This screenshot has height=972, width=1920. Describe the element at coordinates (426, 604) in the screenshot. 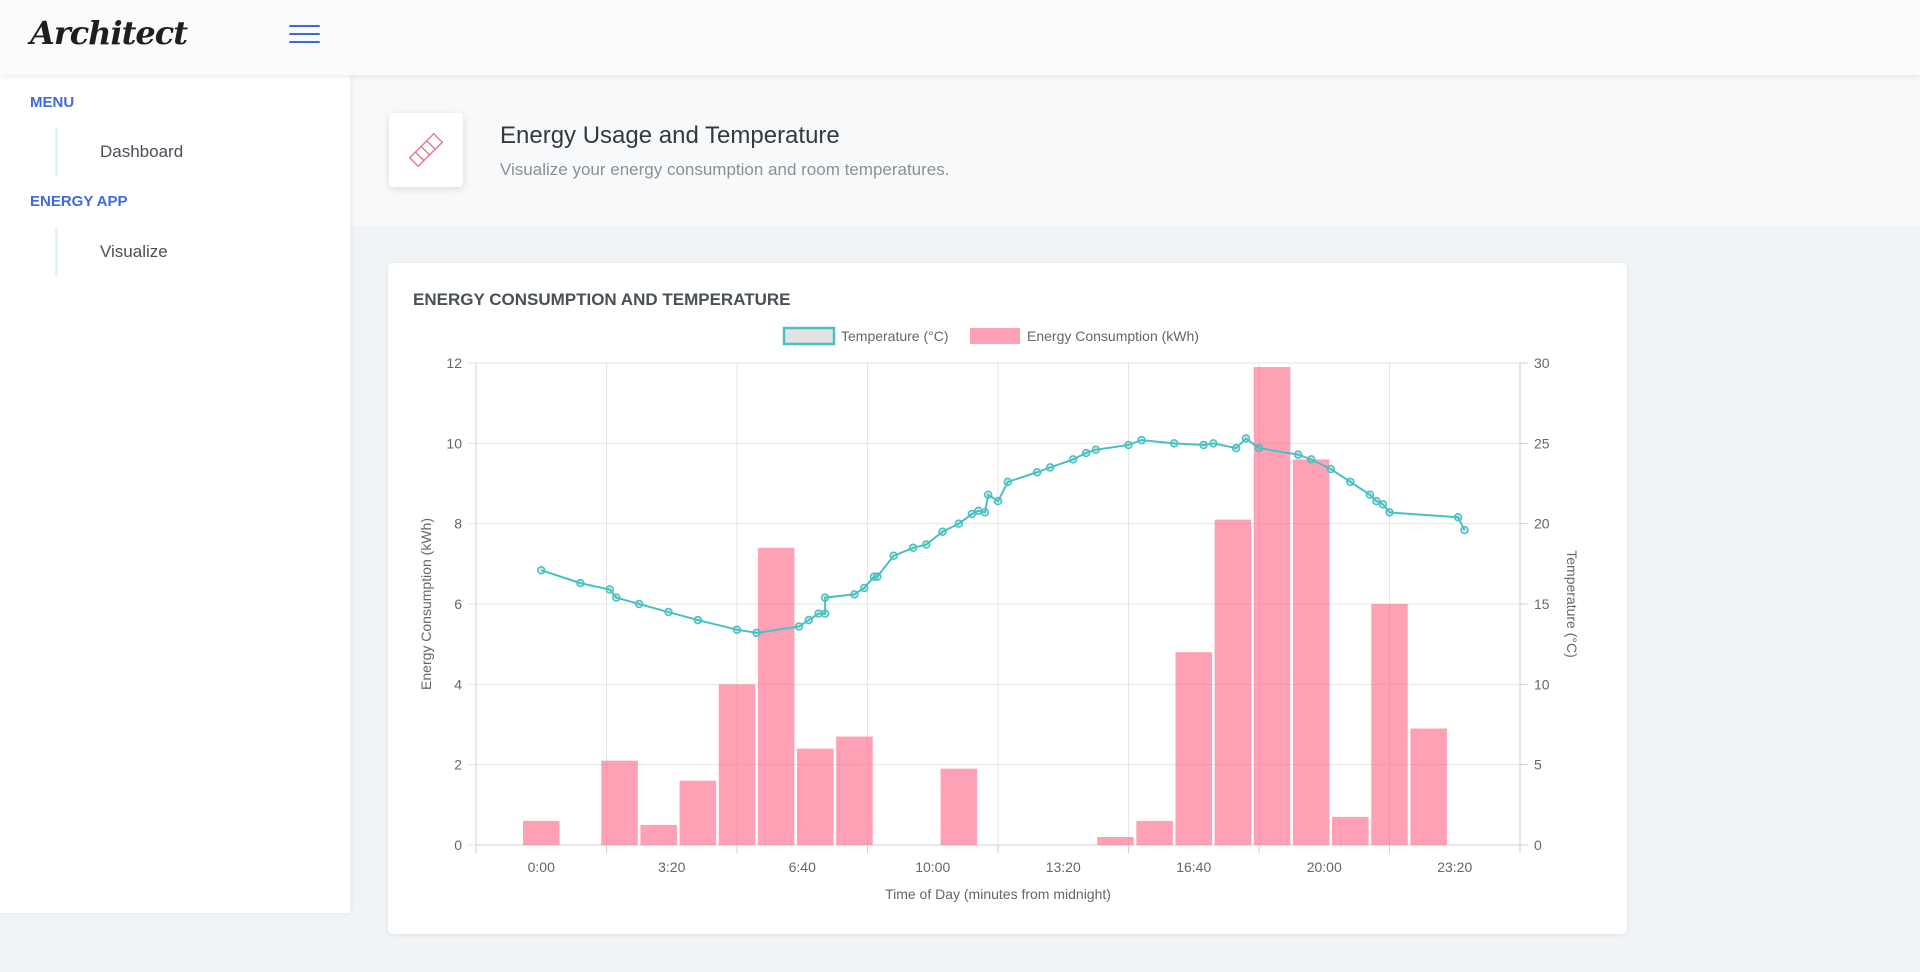

I see `y-left-axis-title: Energy Consumption (kWh)` at that location.